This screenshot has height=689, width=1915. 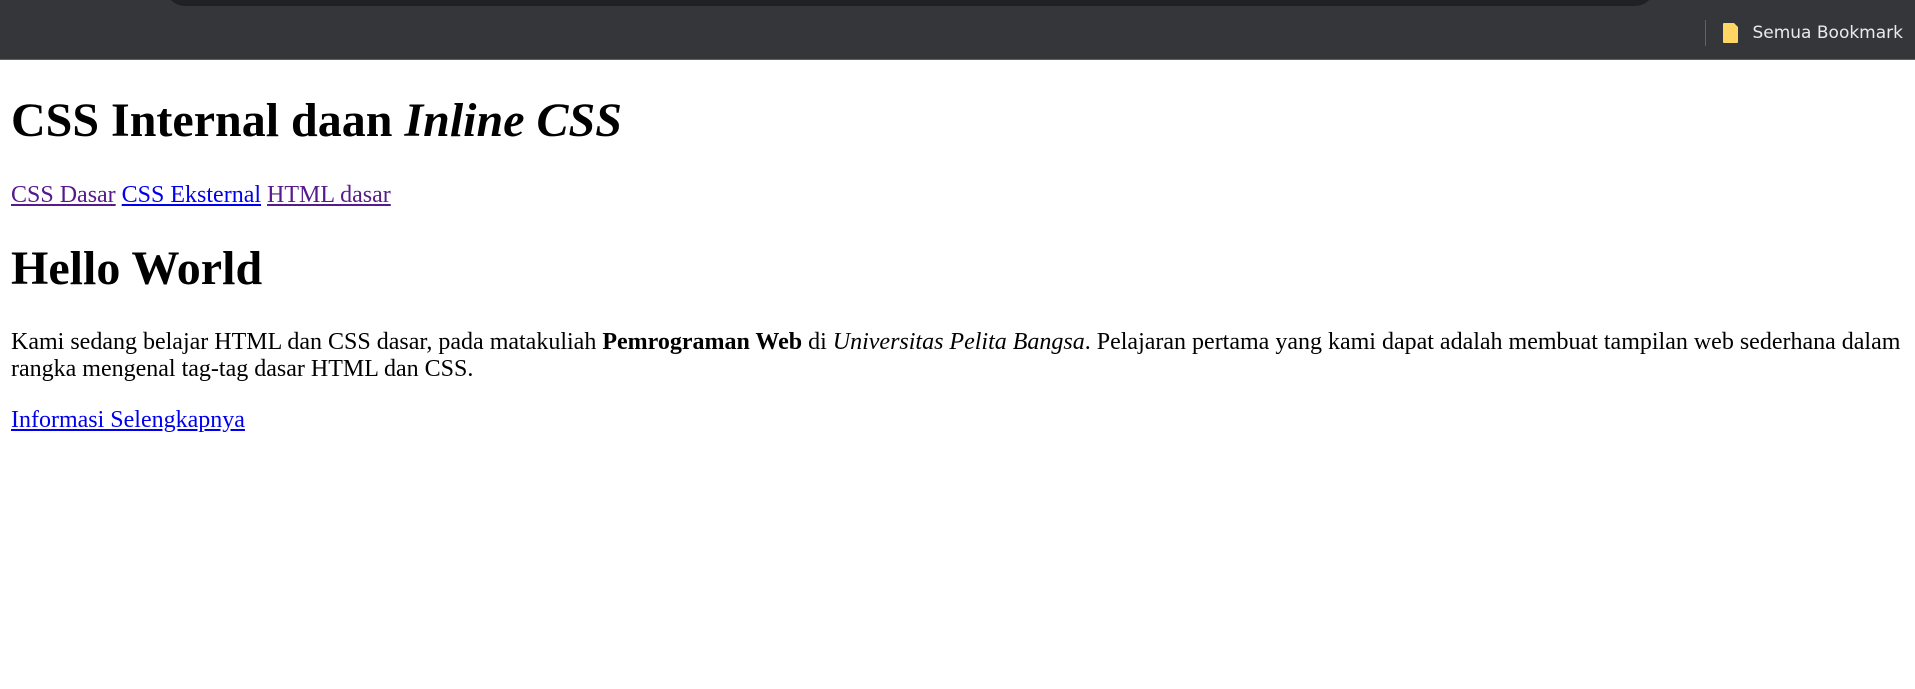 What do you see at coordinates (128, 420) in the screenshot?
I see `more-info-link: Informasi Selengkapnya` at bounding box center [128, 420].